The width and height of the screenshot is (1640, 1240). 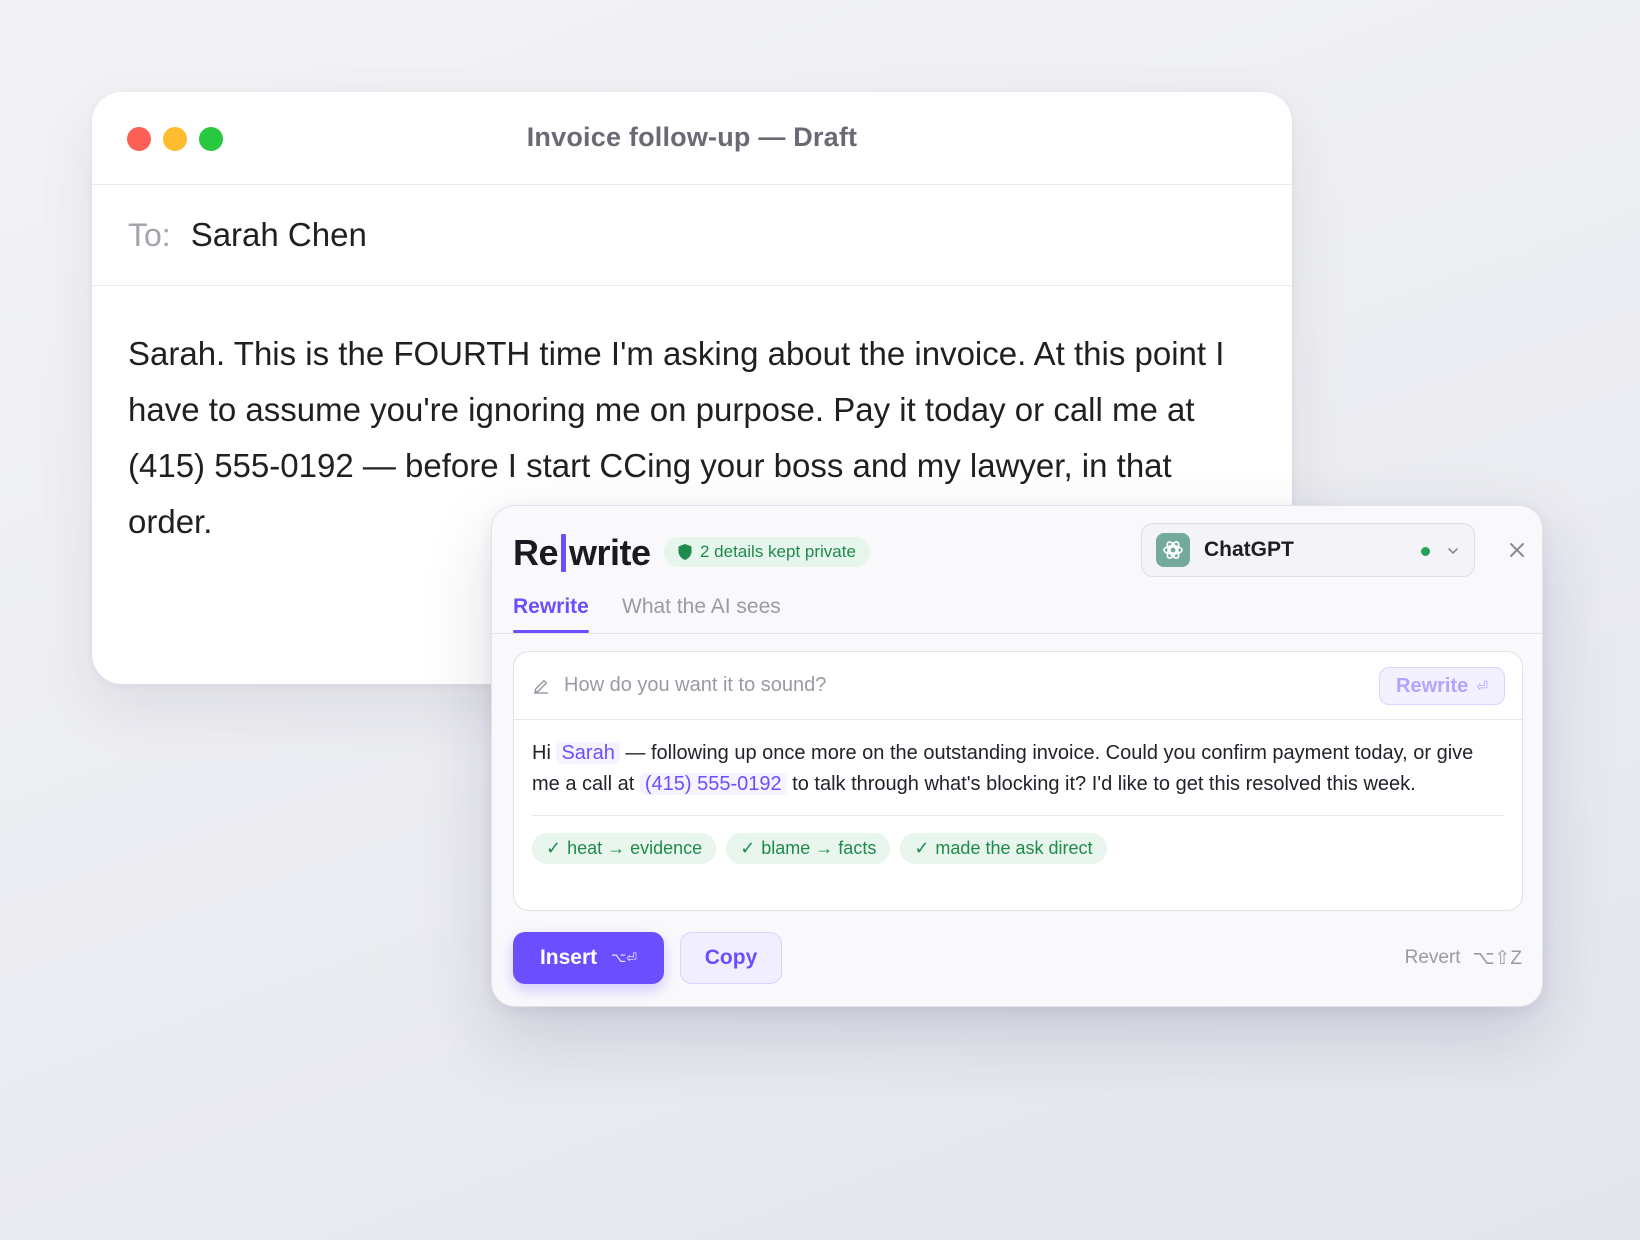 I want to click on rewrite-button: Rewrite ⏎, so click(x=1442, y=686).